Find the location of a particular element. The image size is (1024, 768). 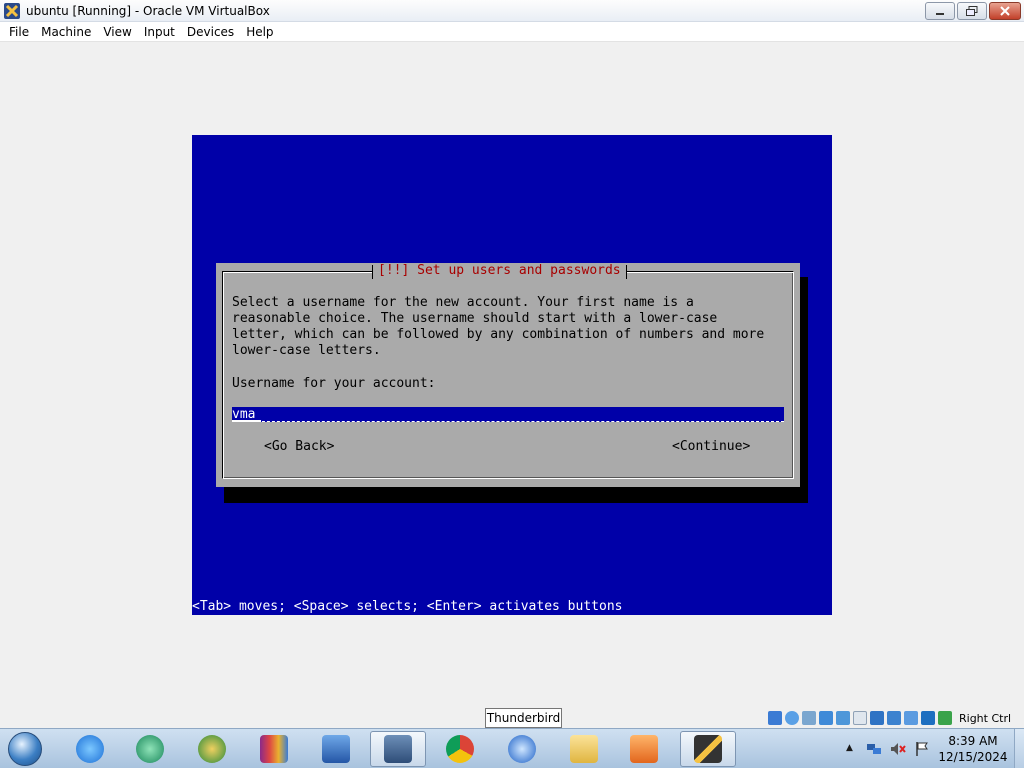

minimize-icon is located at coordinates (940, 14).